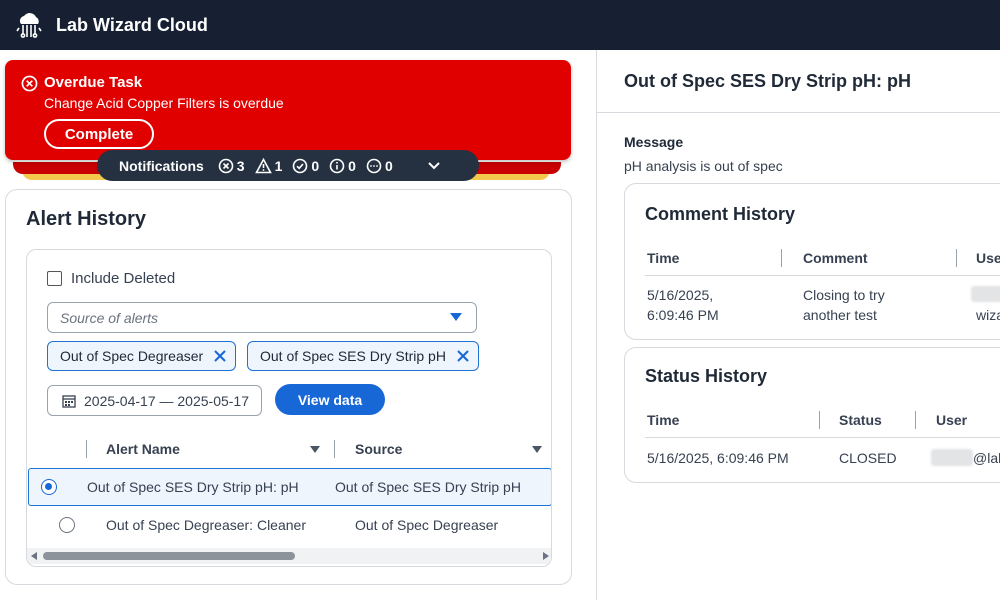  I want to click on chip-source: Out of Spec SES Dry Strip pH, so click(363, 356).